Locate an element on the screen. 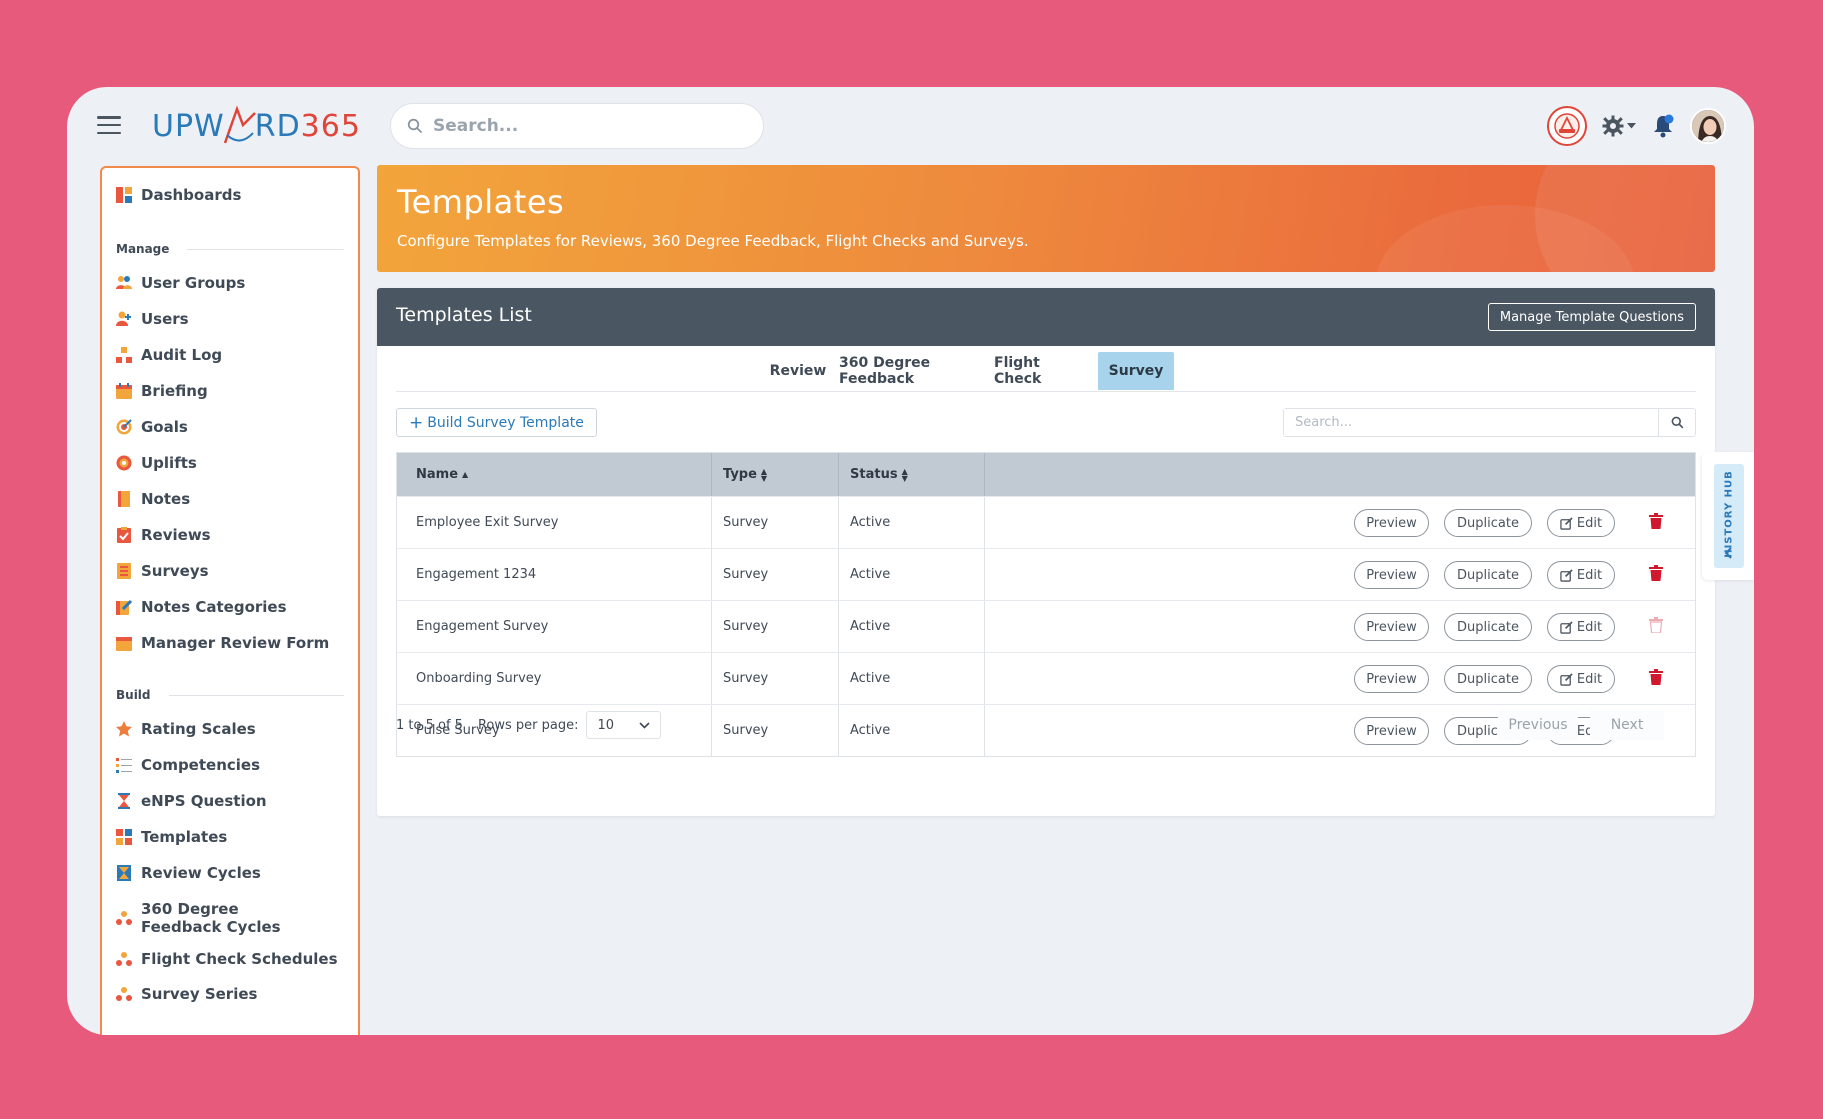 The width and height of the screenshot is (1823, 1119). sidebar-item-label: Users is located at coordinates (165, 319).